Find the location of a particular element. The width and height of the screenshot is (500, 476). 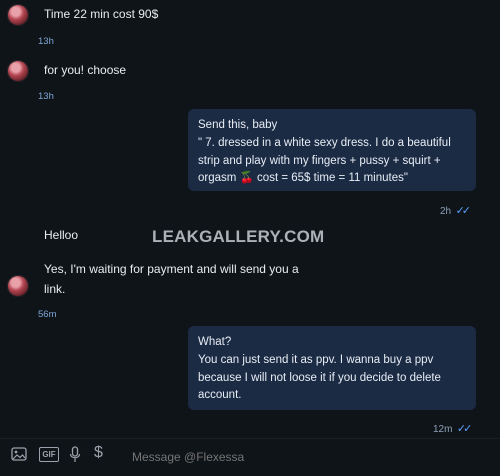

image-icon is located at coordinates (19, 456).